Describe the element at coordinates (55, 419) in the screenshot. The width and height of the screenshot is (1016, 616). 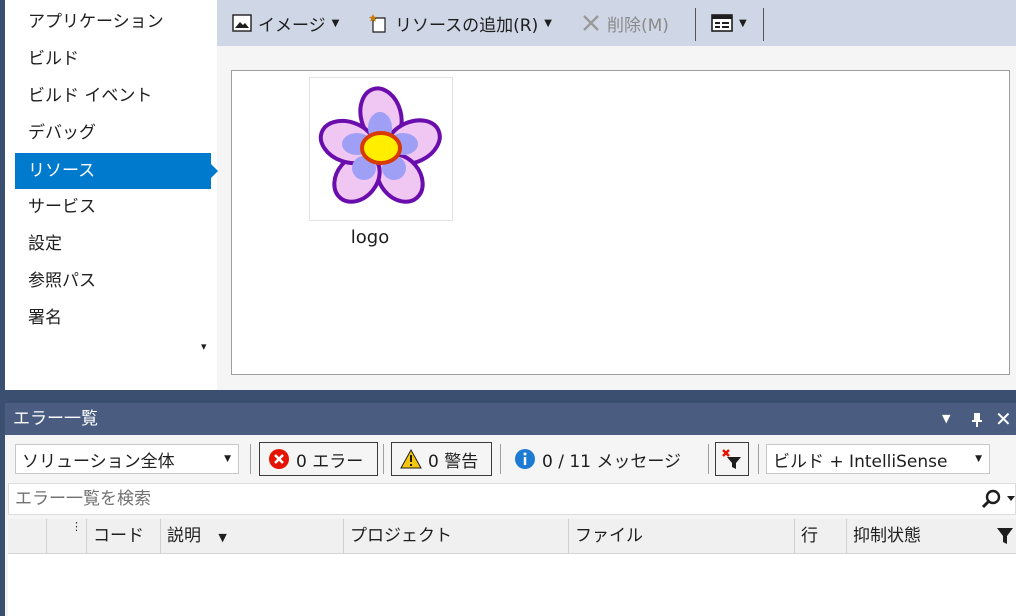
I see `error-list-title: エラー一覧` at that location.